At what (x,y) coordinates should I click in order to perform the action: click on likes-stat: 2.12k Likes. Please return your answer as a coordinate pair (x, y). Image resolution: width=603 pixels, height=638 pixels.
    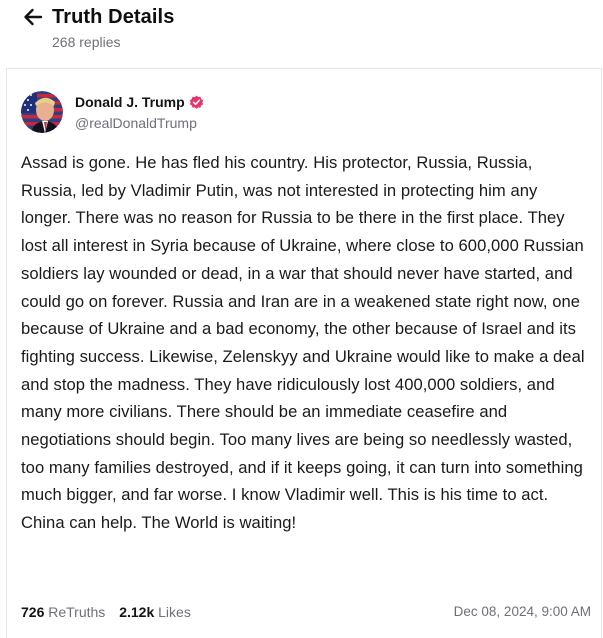
    Looking at the image, I should click on (155, 612).